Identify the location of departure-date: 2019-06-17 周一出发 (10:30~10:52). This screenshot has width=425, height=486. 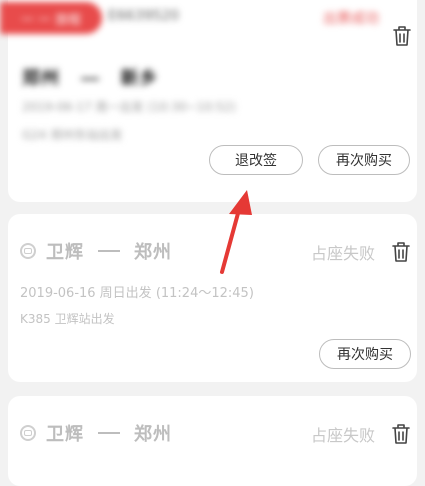
(129, 107).